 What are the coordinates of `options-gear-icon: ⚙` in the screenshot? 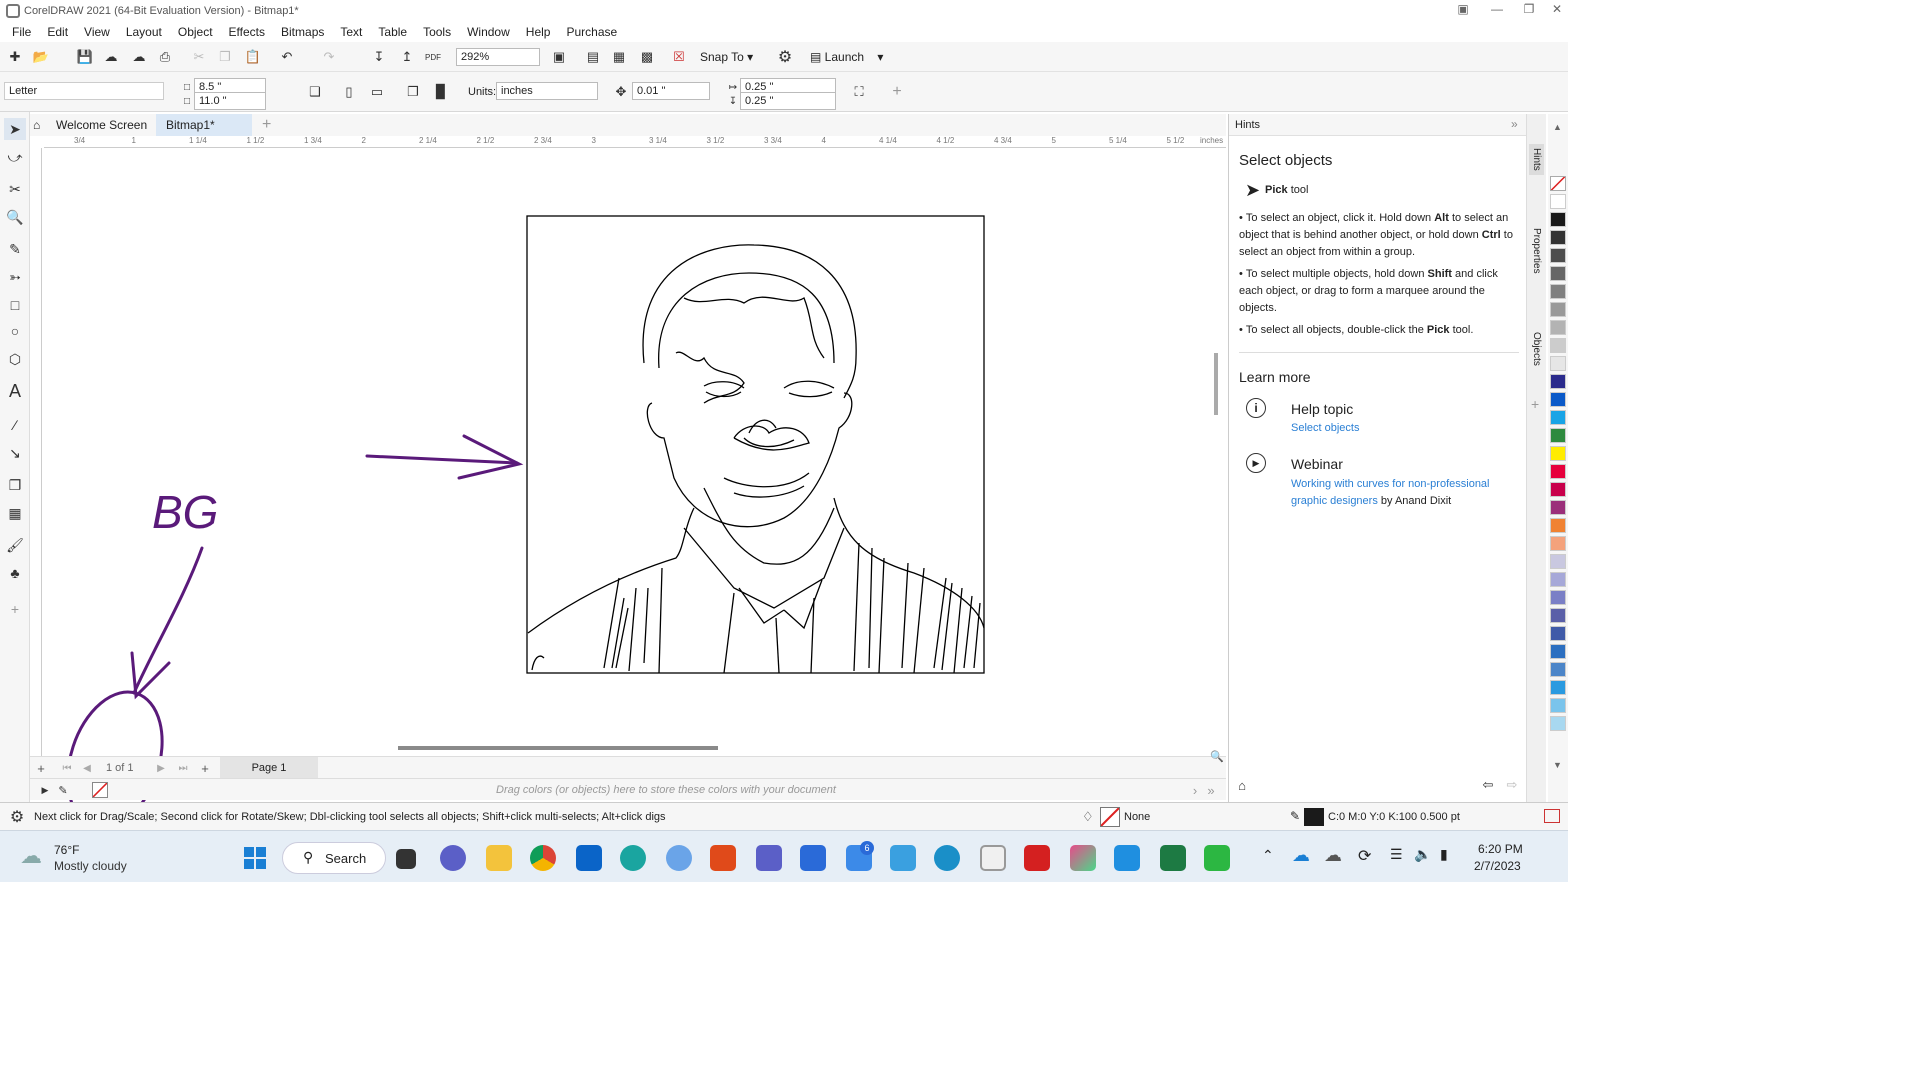 It's located at (785, 57).